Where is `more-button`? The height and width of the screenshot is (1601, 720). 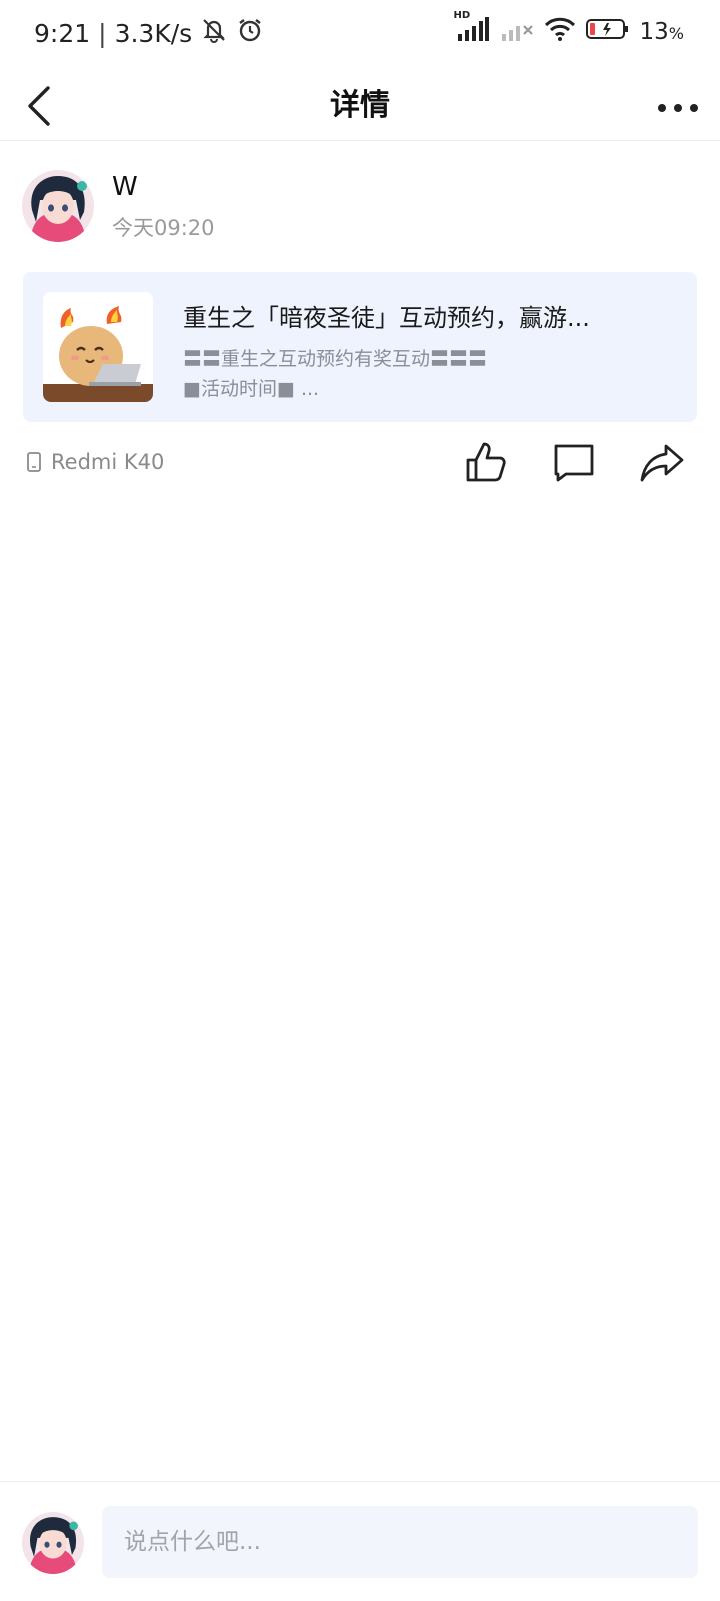
more-button is located at coordinates (678, 104).